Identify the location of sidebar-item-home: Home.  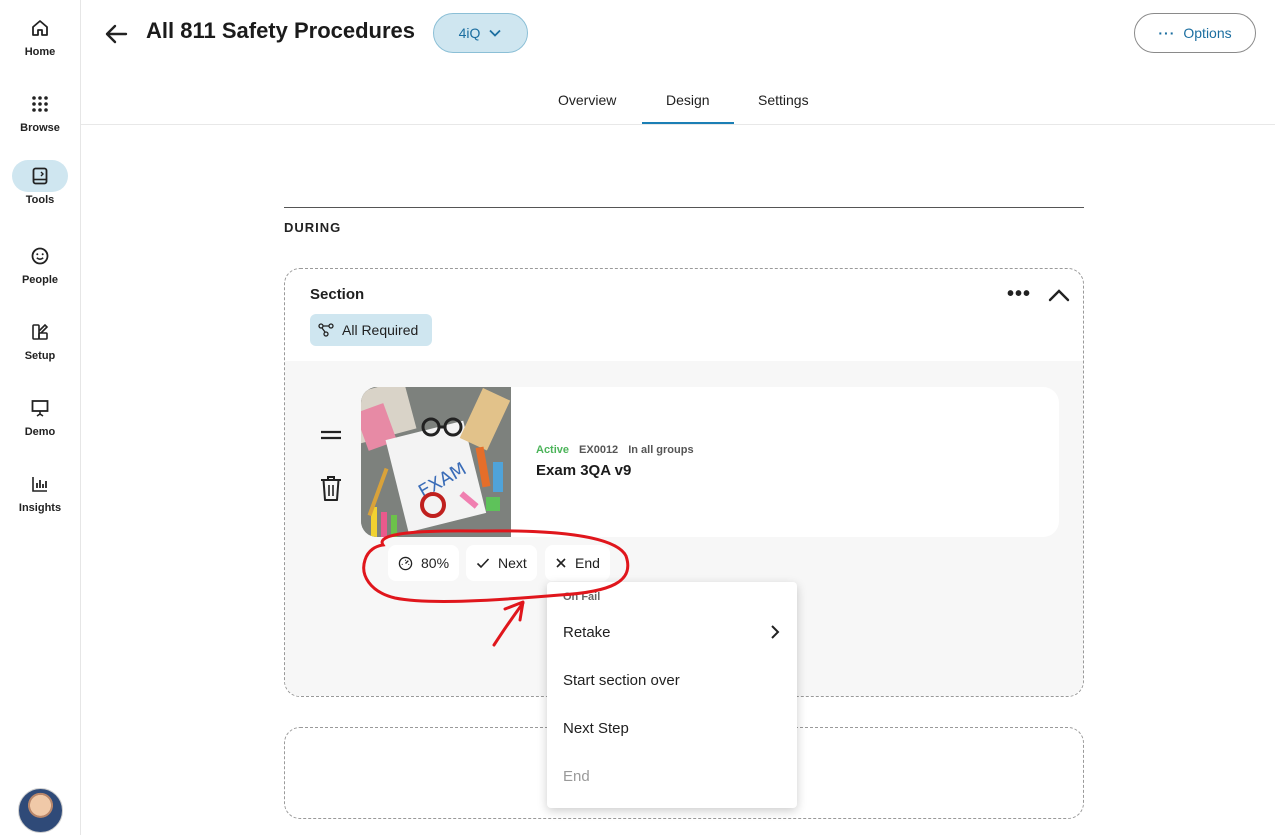
(40, 42).